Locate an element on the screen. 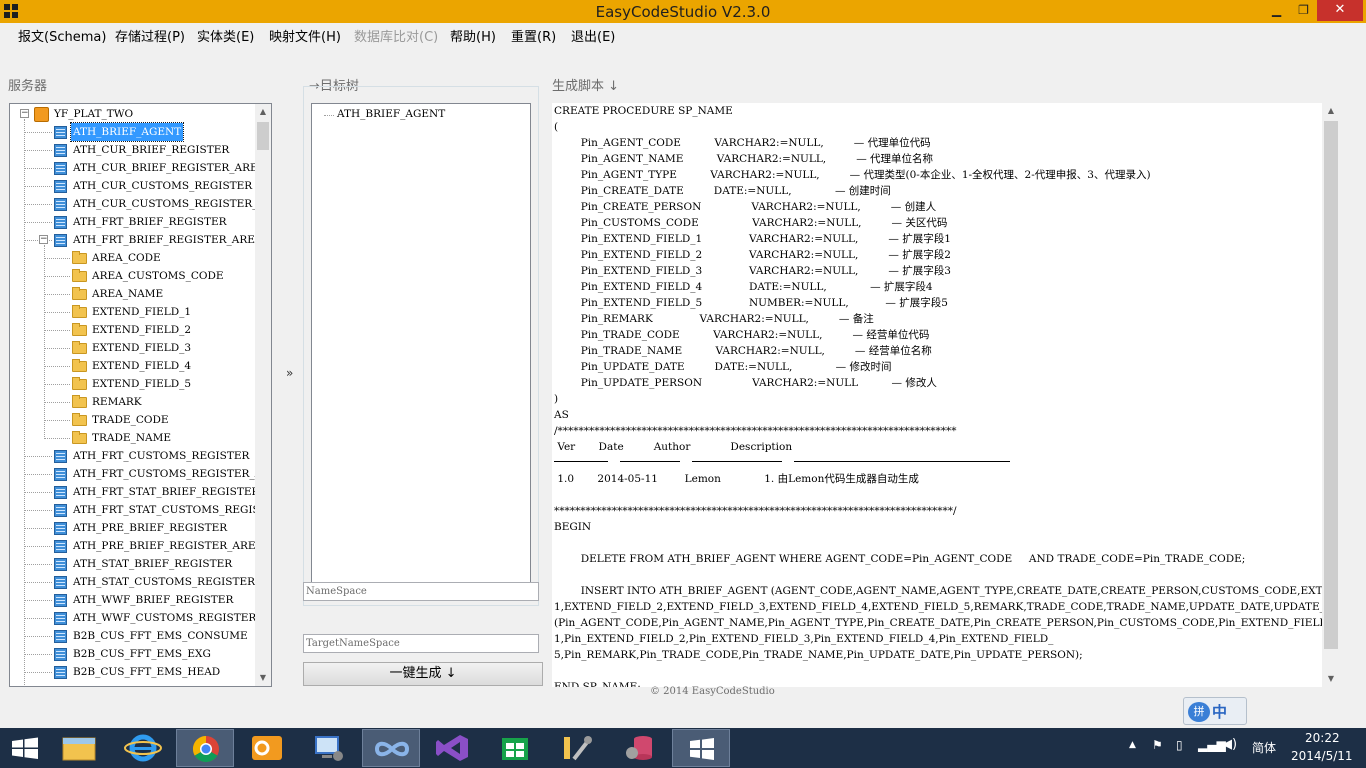 The image size is (1366, 768). menu-mapping: 映射文件(H) is located at coordinates (305, 35).